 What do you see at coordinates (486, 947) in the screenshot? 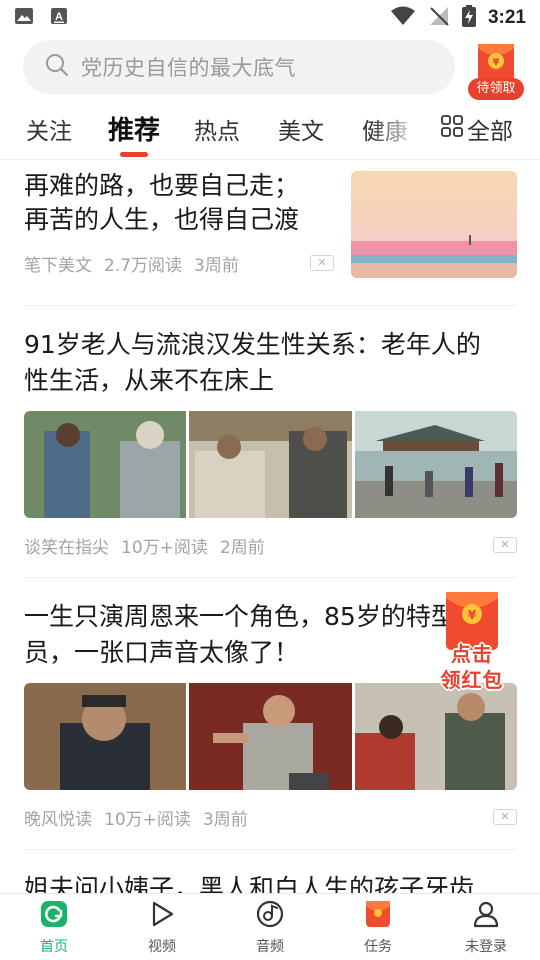
I see `nav-profile-label: 未登录` at bounding box center [486, 947].